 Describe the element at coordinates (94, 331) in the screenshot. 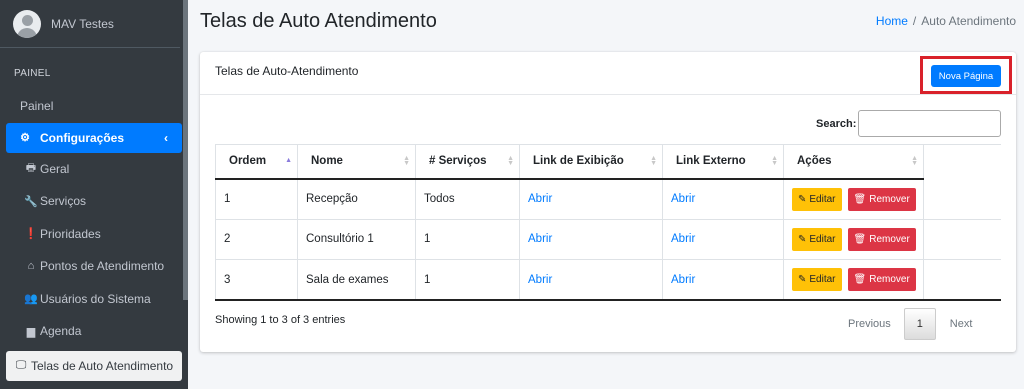

I see `sidebar-item-agenda: ▆ Agenda` at that location.